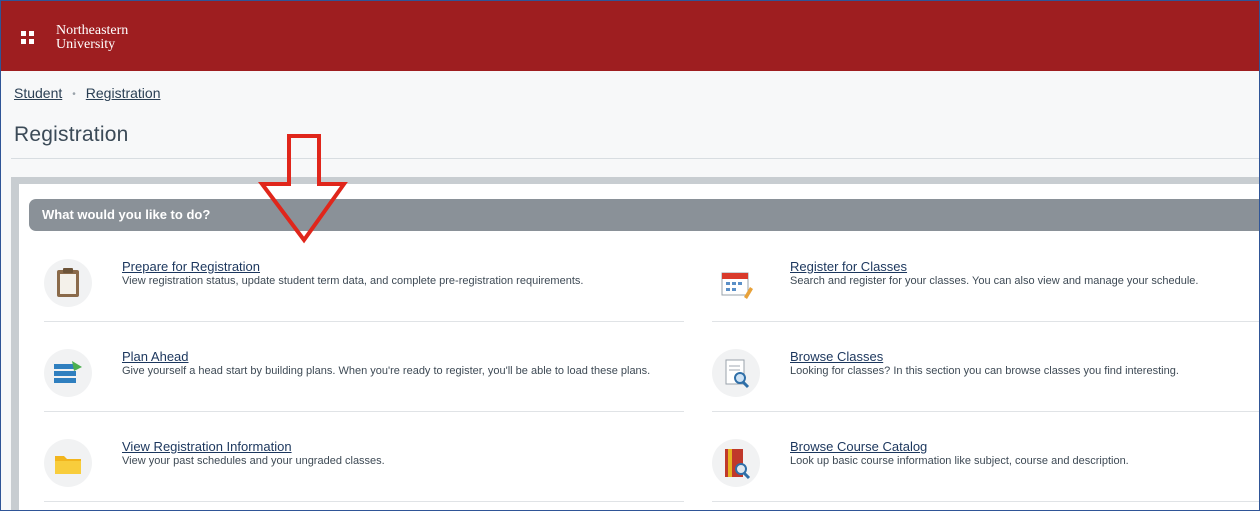 The height and width of the screenshot is (511, 1260). I want to click on book-search-icon, so click(736, 463).